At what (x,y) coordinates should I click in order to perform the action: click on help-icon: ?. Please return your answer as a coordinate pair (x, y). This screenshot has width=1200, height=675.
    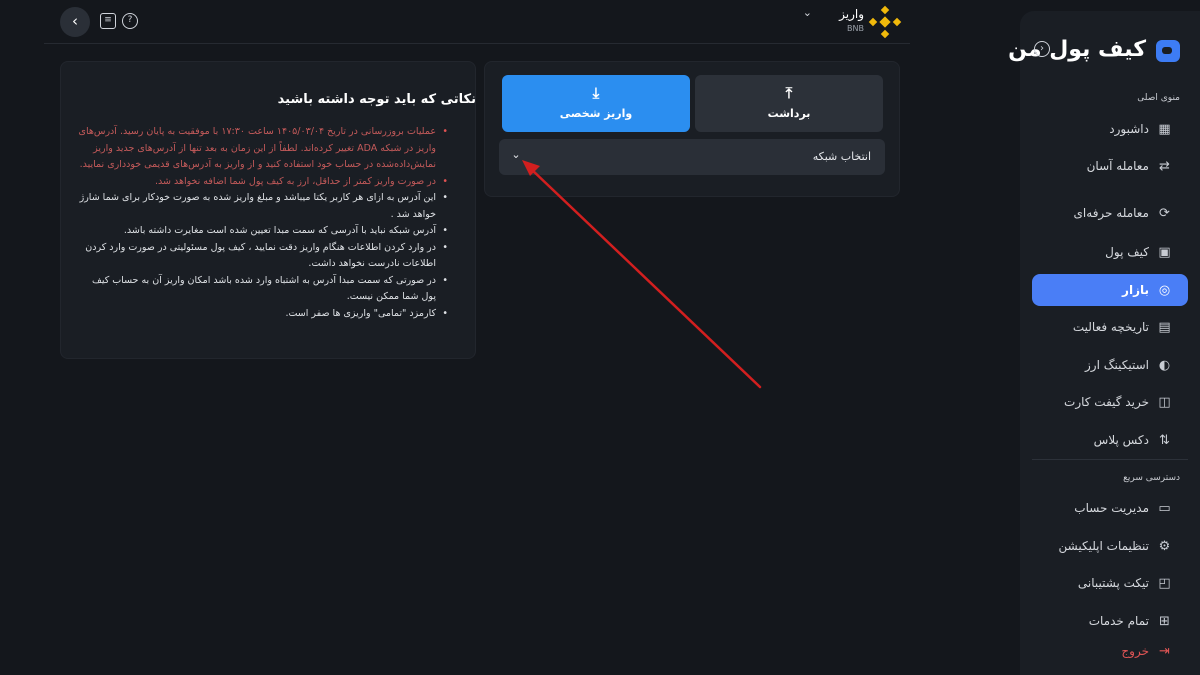
    Looking at the image, I should click on (130, 21).